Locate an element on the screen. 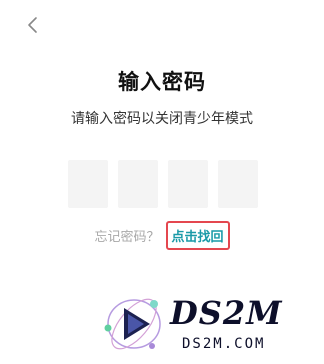 This screenshot has width=324, height=364. page-title: 输入密码 is located at coordinates (162, 82).